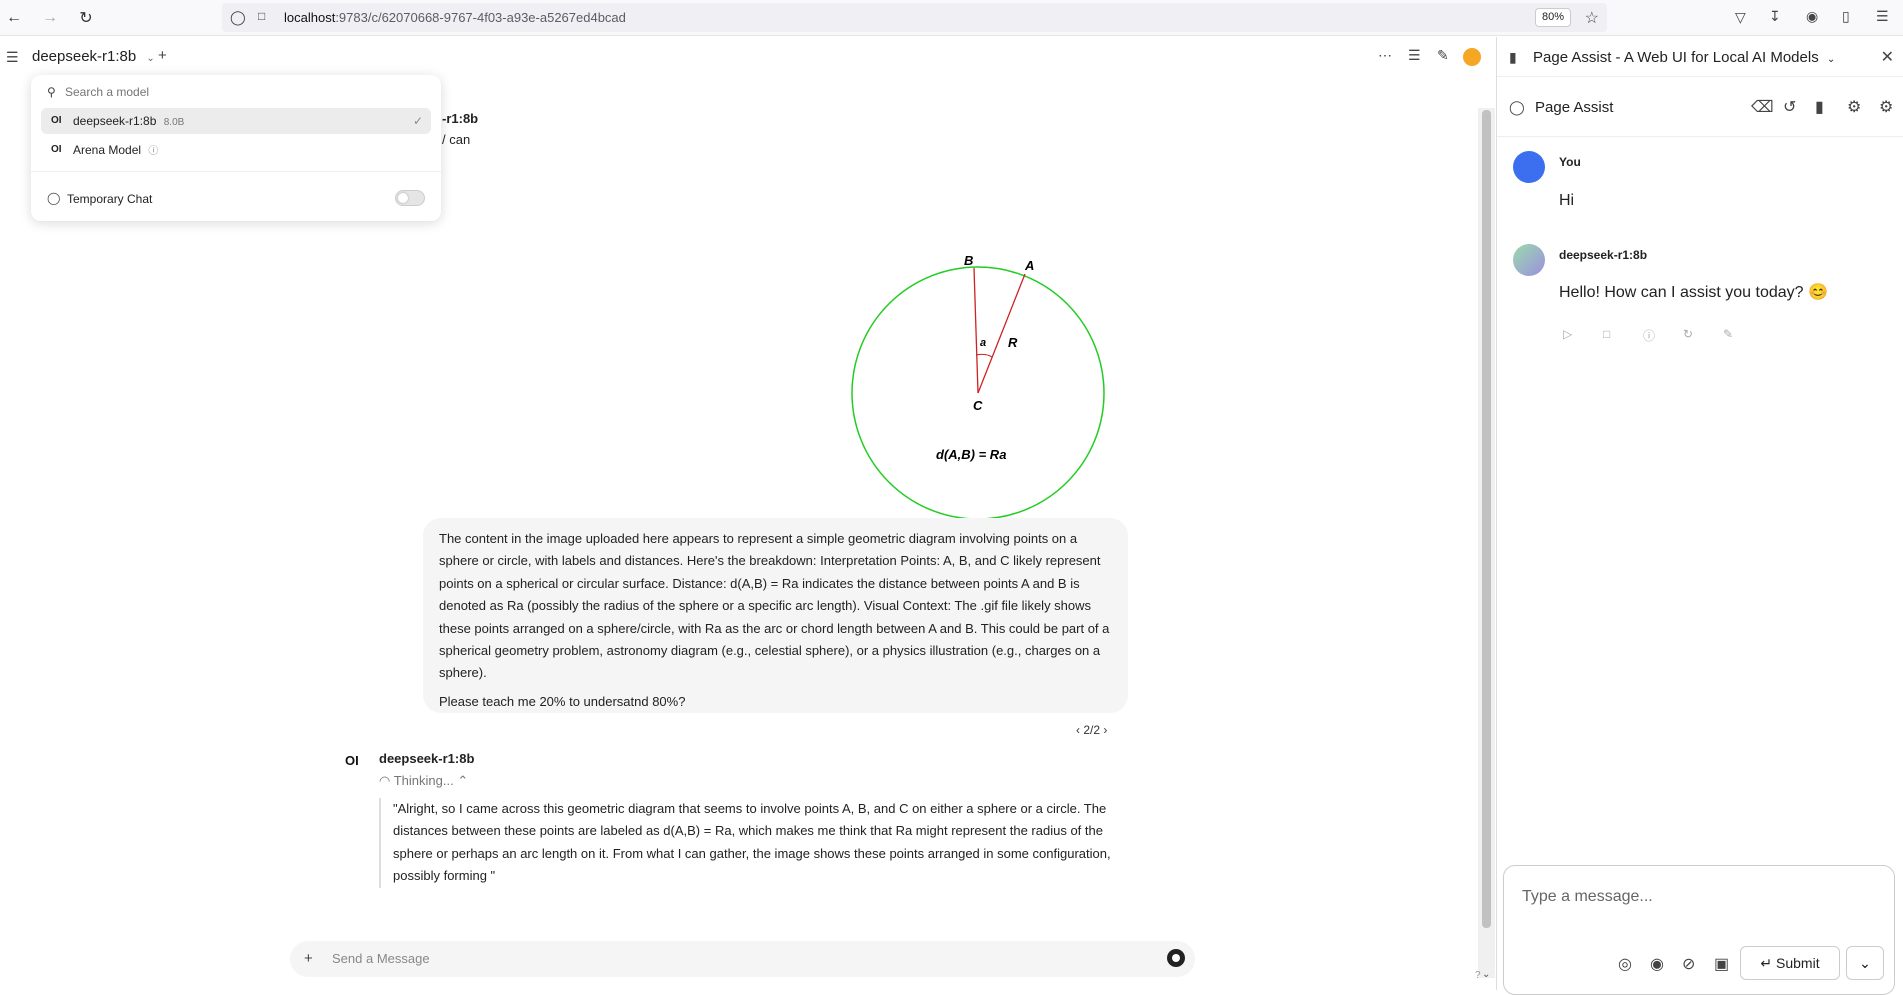  I want to click on scrollbar-thumb, so click(1486, 519).